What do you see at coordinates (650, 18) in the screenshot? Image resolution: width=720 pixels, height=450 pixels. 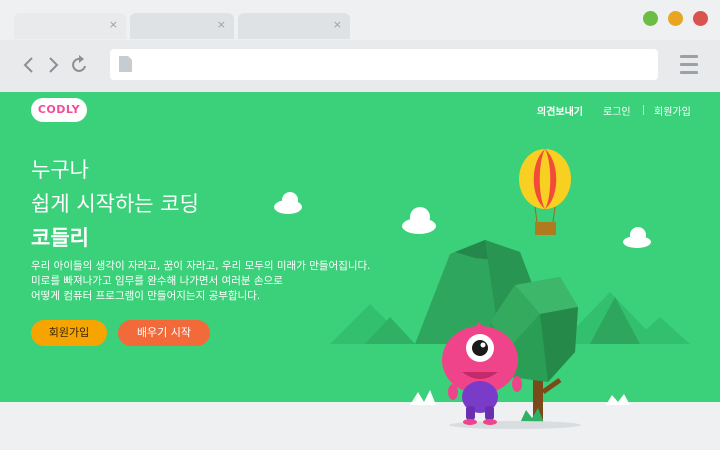 I see `window-zoom-button` at bounding box center [650, 18].